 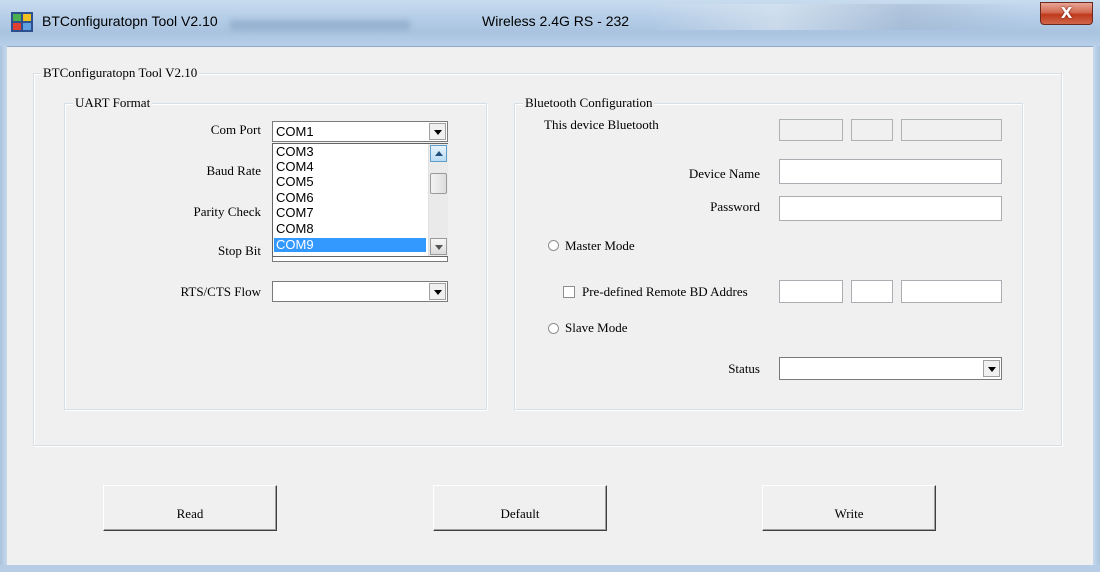 What do you see at coordinates (849, 513) in the screenshot?
I see `write-button-label: Write` at bounding box center [849, 513].